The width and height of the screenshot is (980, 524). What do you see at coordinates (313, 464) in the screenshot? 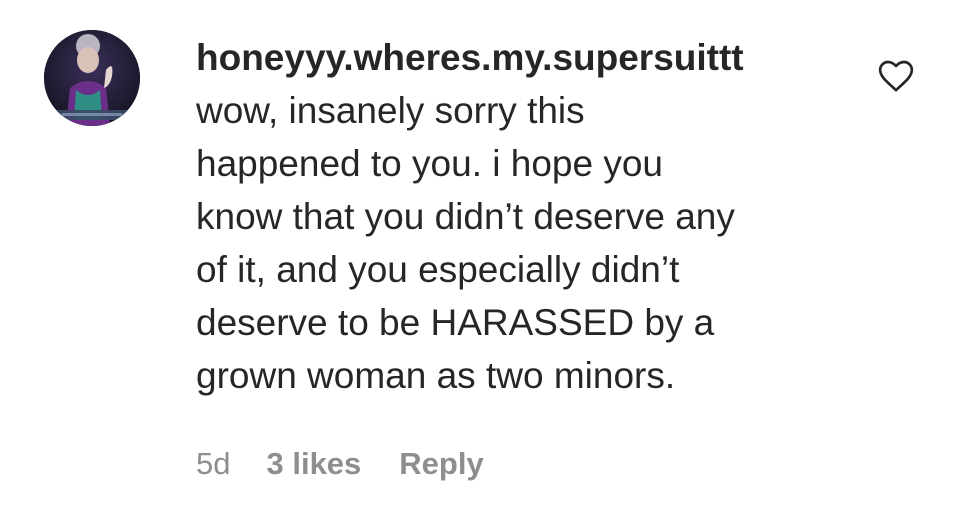
I see `likes-count: 3 likes` at bounding box center [313, 464].